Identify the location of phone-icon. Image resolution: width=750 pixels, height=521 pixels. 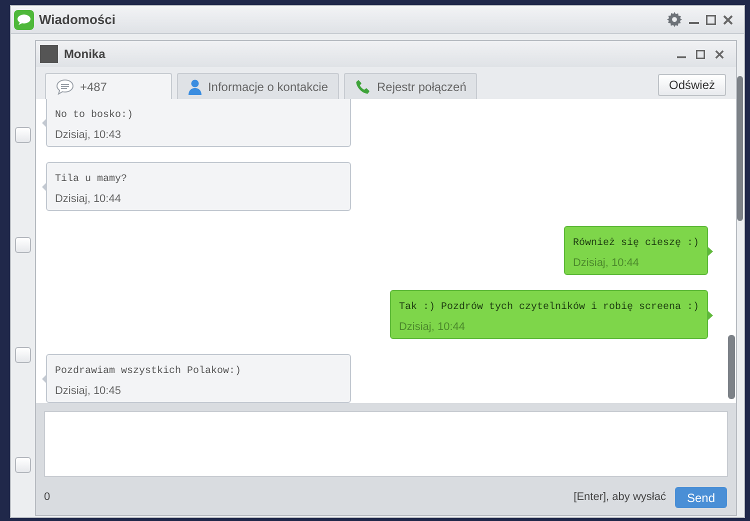
(363, 86).